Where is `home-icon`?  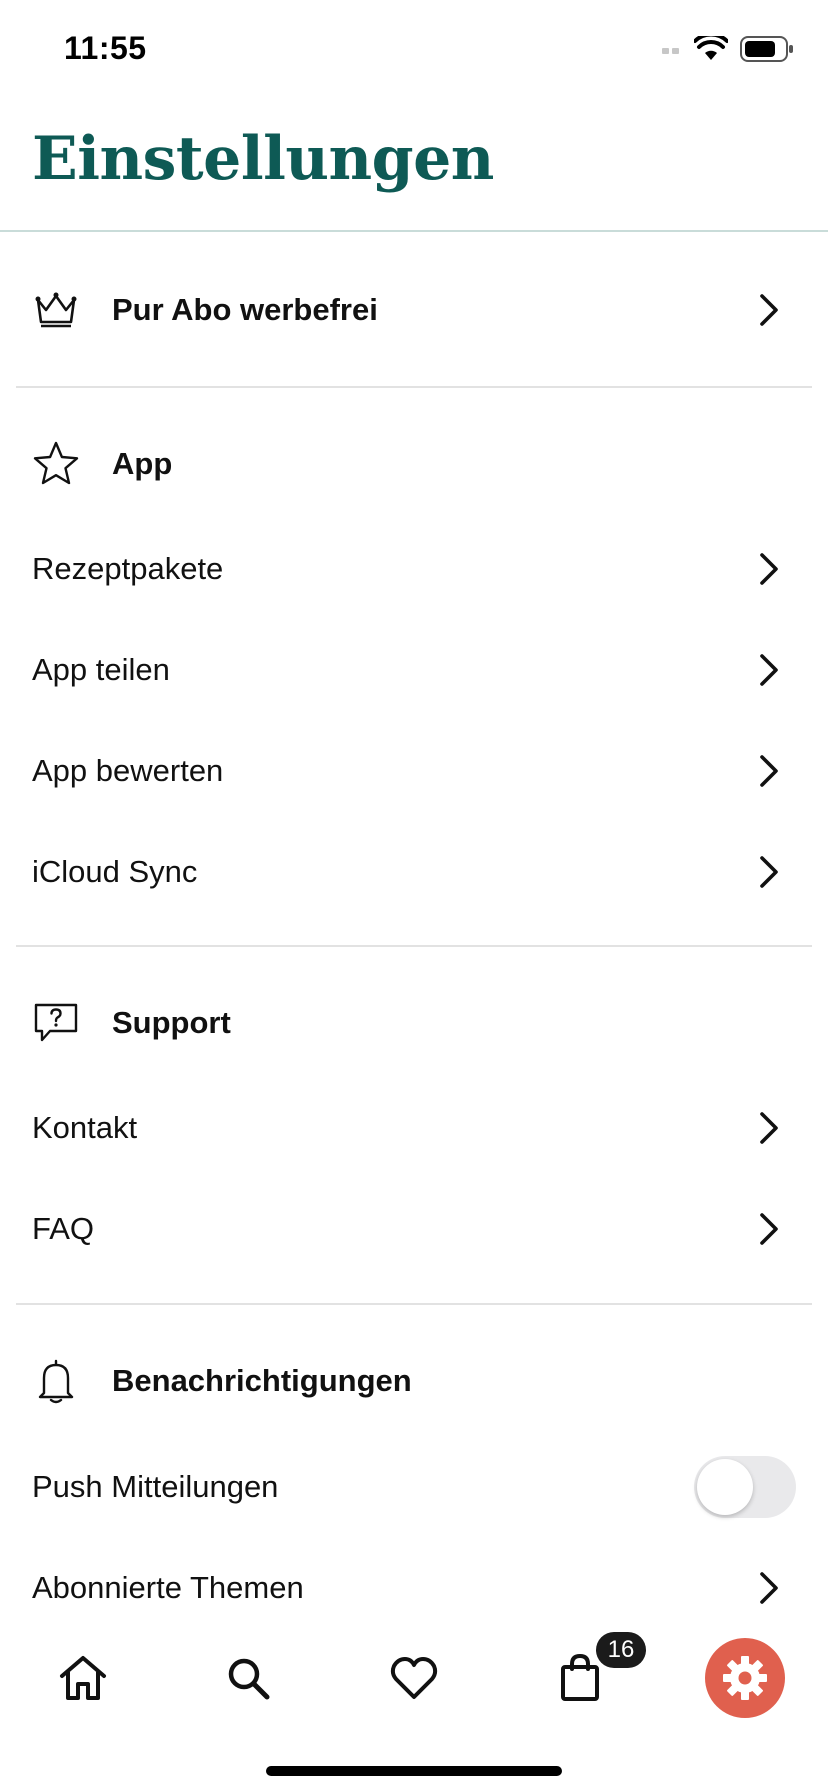 home-icon is located at coordinates (83, 1678).